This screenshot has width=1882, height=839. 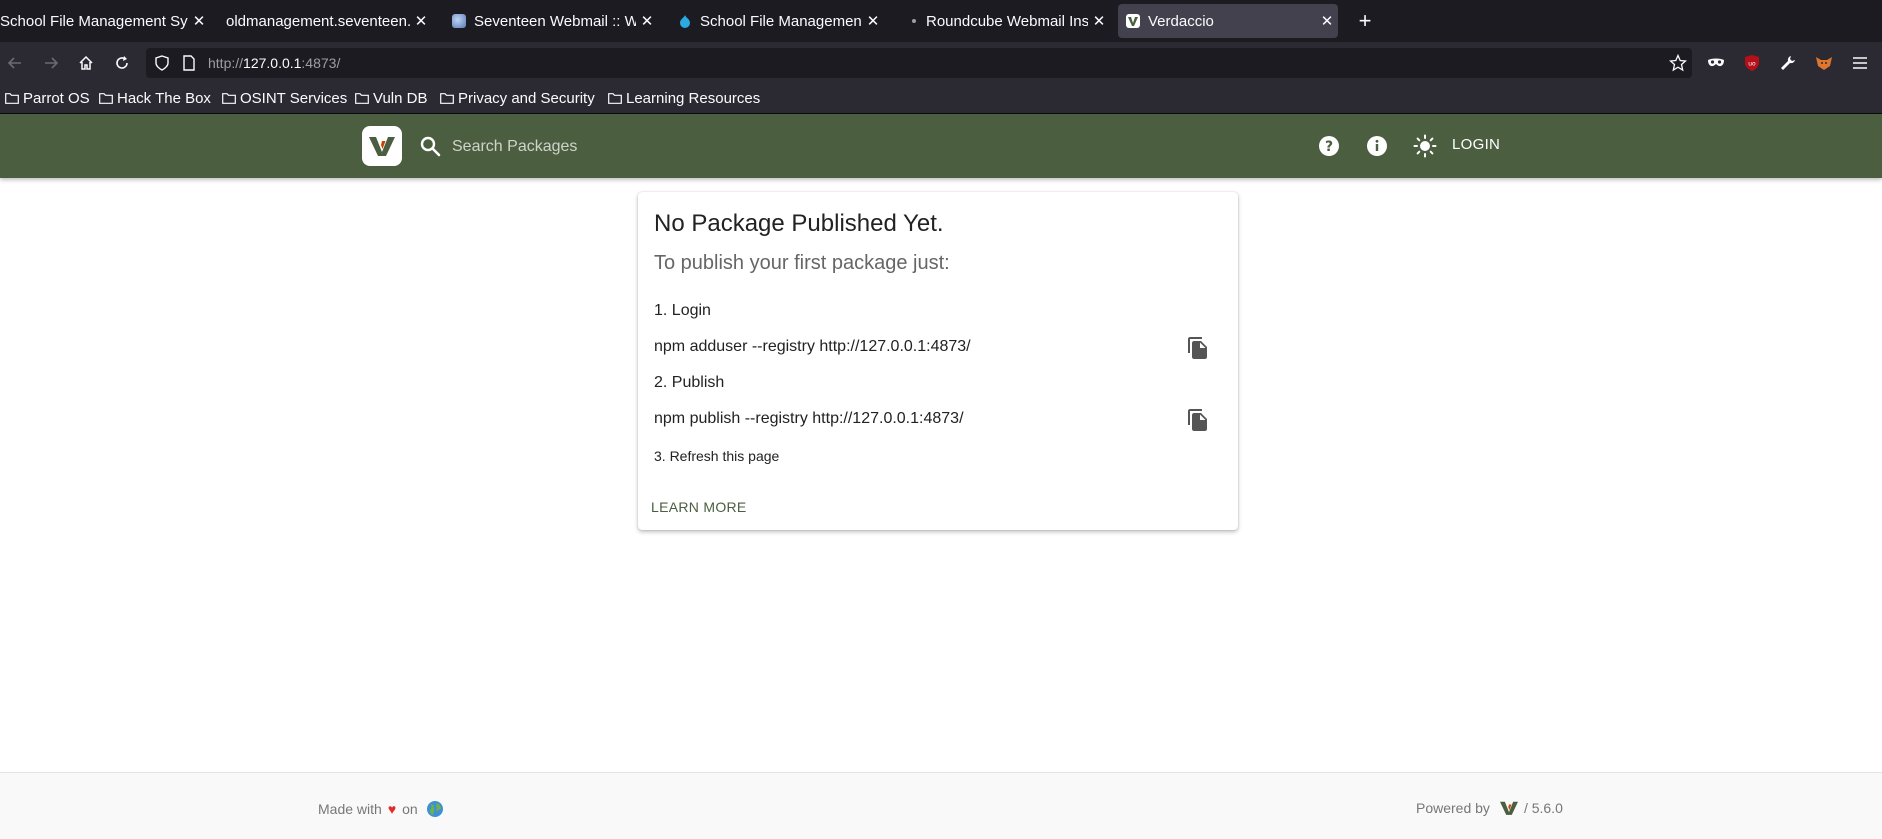 I want to click on app-footer: Made with ♥ on Powered by / 5.6.0, so click(x=941, y=805).